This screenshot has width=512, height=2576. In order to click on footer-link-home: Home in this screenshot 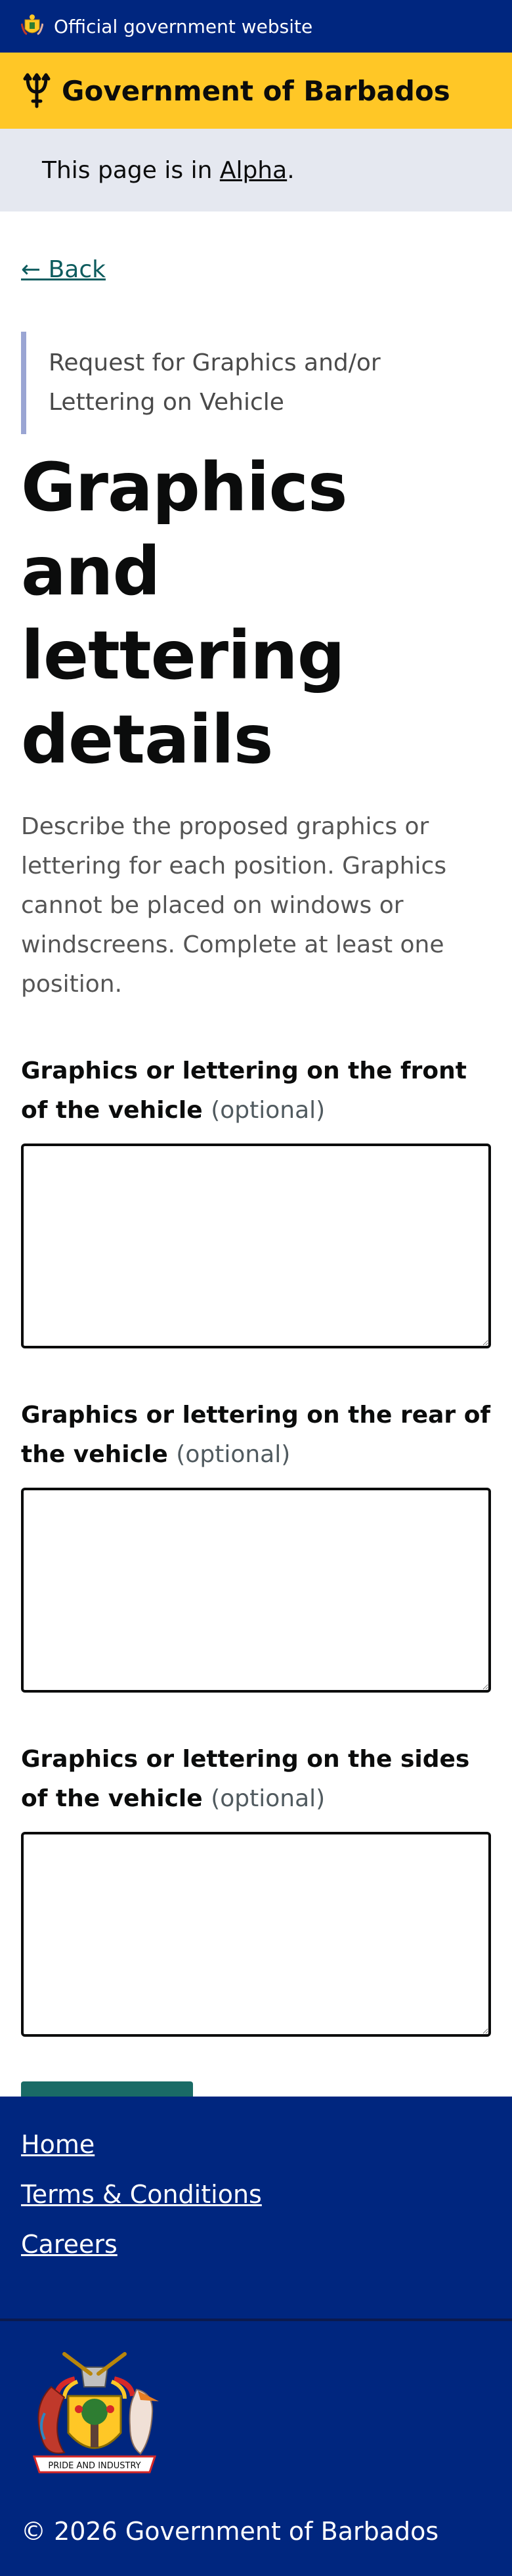, I will do `click(256, 2144)`.